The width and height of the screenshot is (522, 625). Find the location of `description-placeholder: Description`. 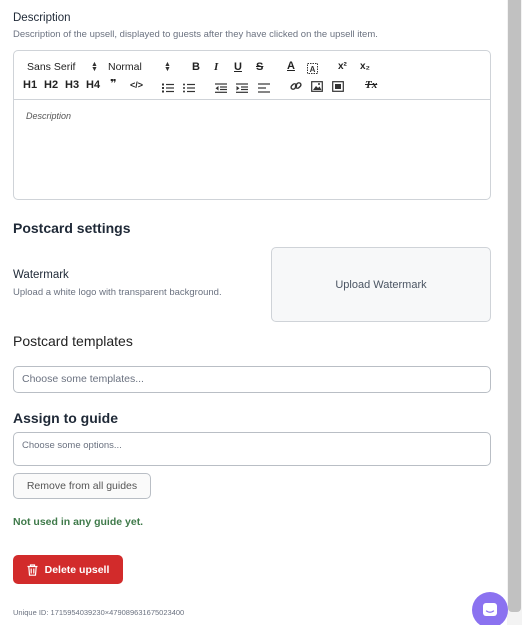

description-placeholder: Description is located at coordinates (48, 116).